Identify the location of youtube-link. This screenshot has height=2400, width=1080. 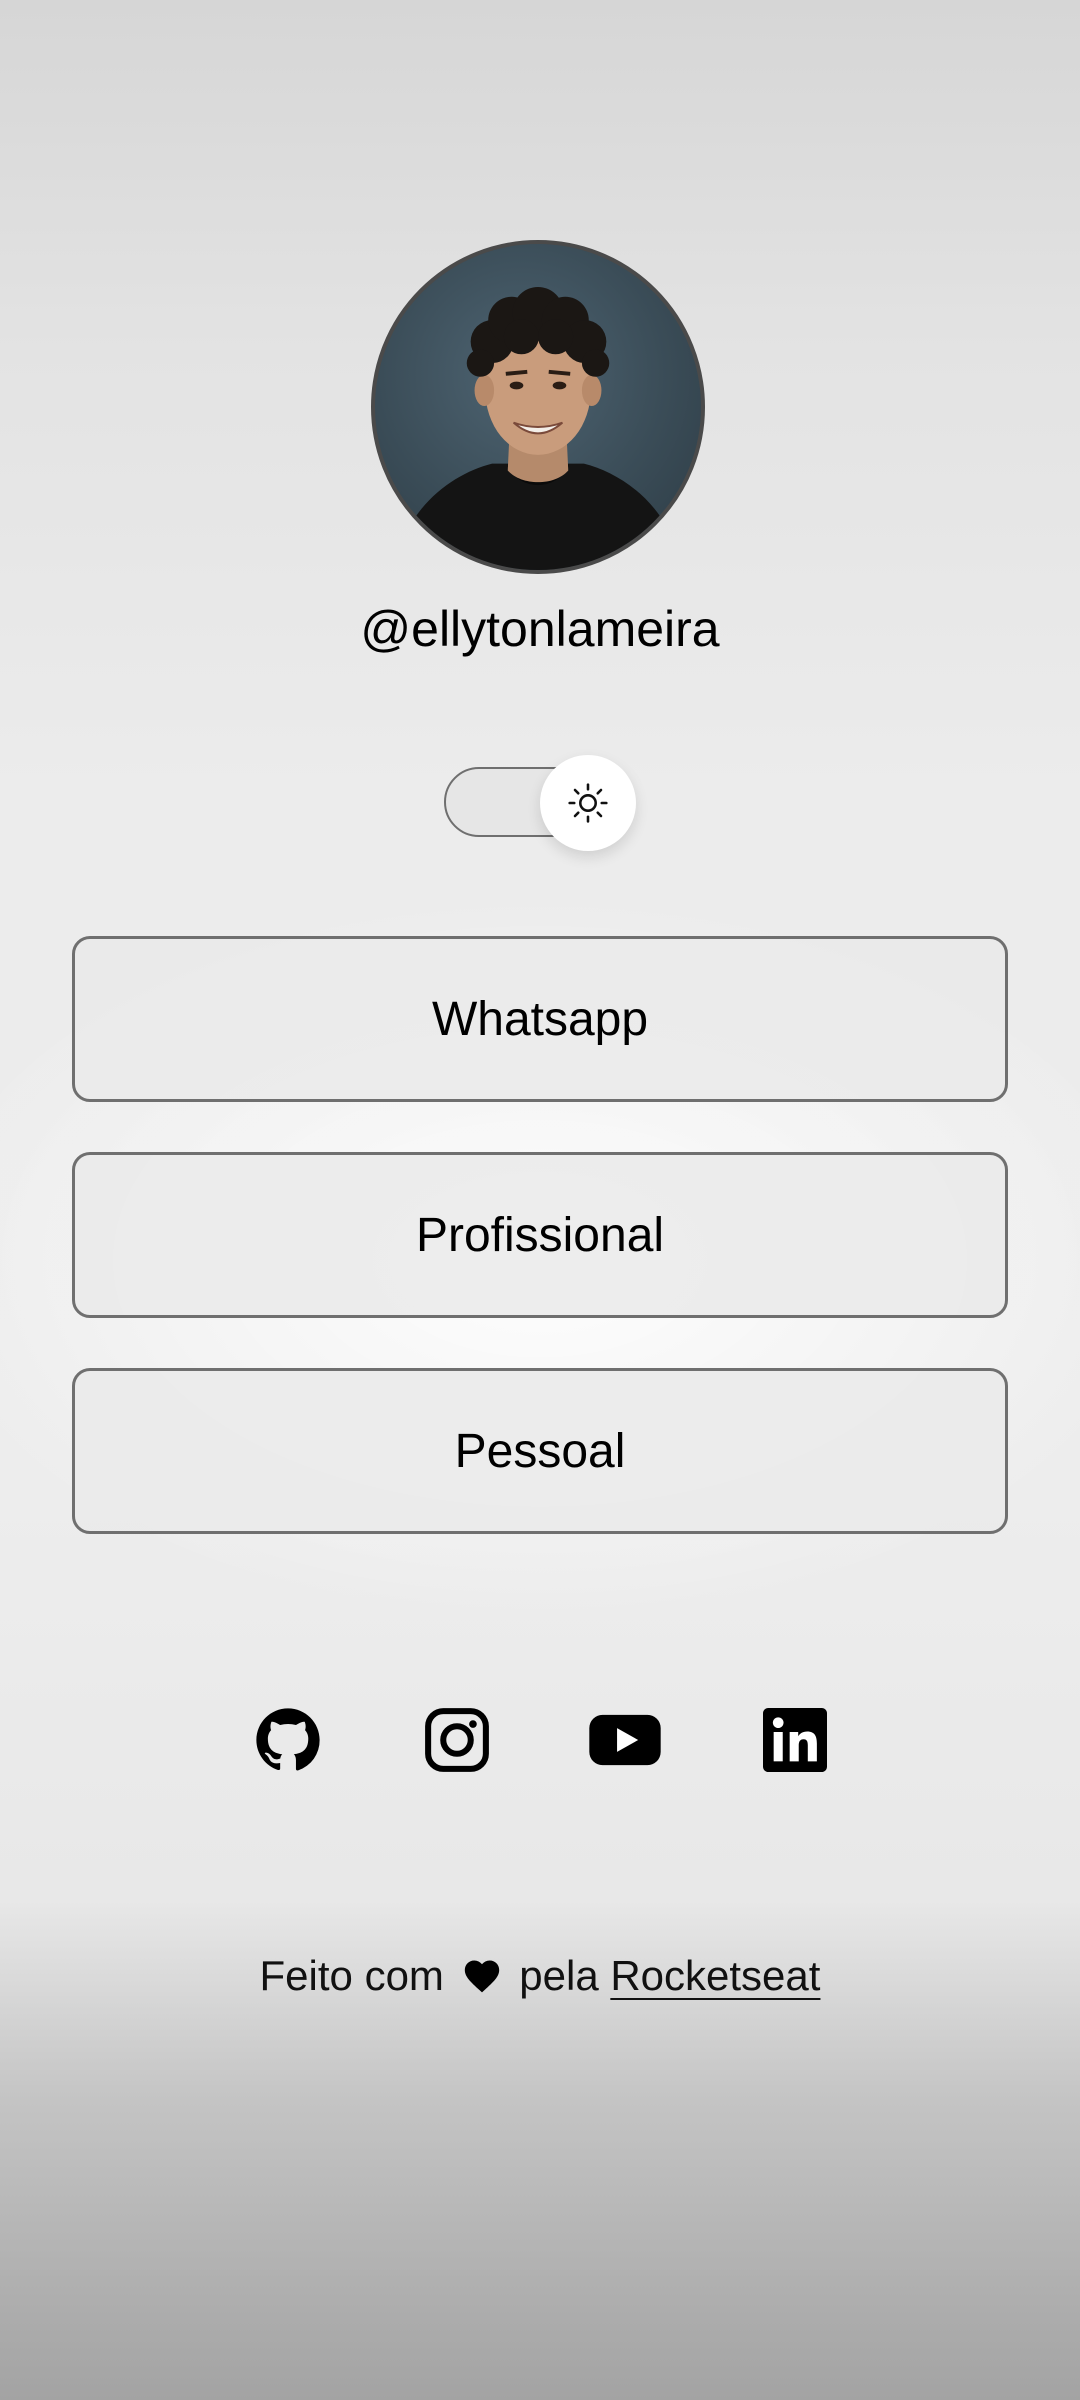
(625, 1740).